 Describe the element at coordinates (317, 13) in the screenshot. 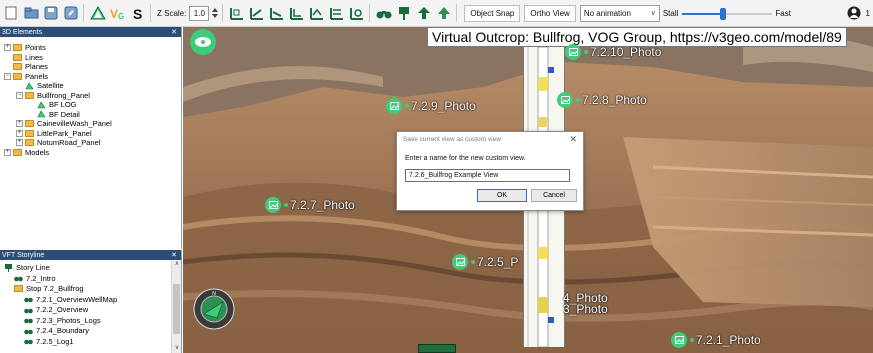

I see `measure-5-icon` at that location.